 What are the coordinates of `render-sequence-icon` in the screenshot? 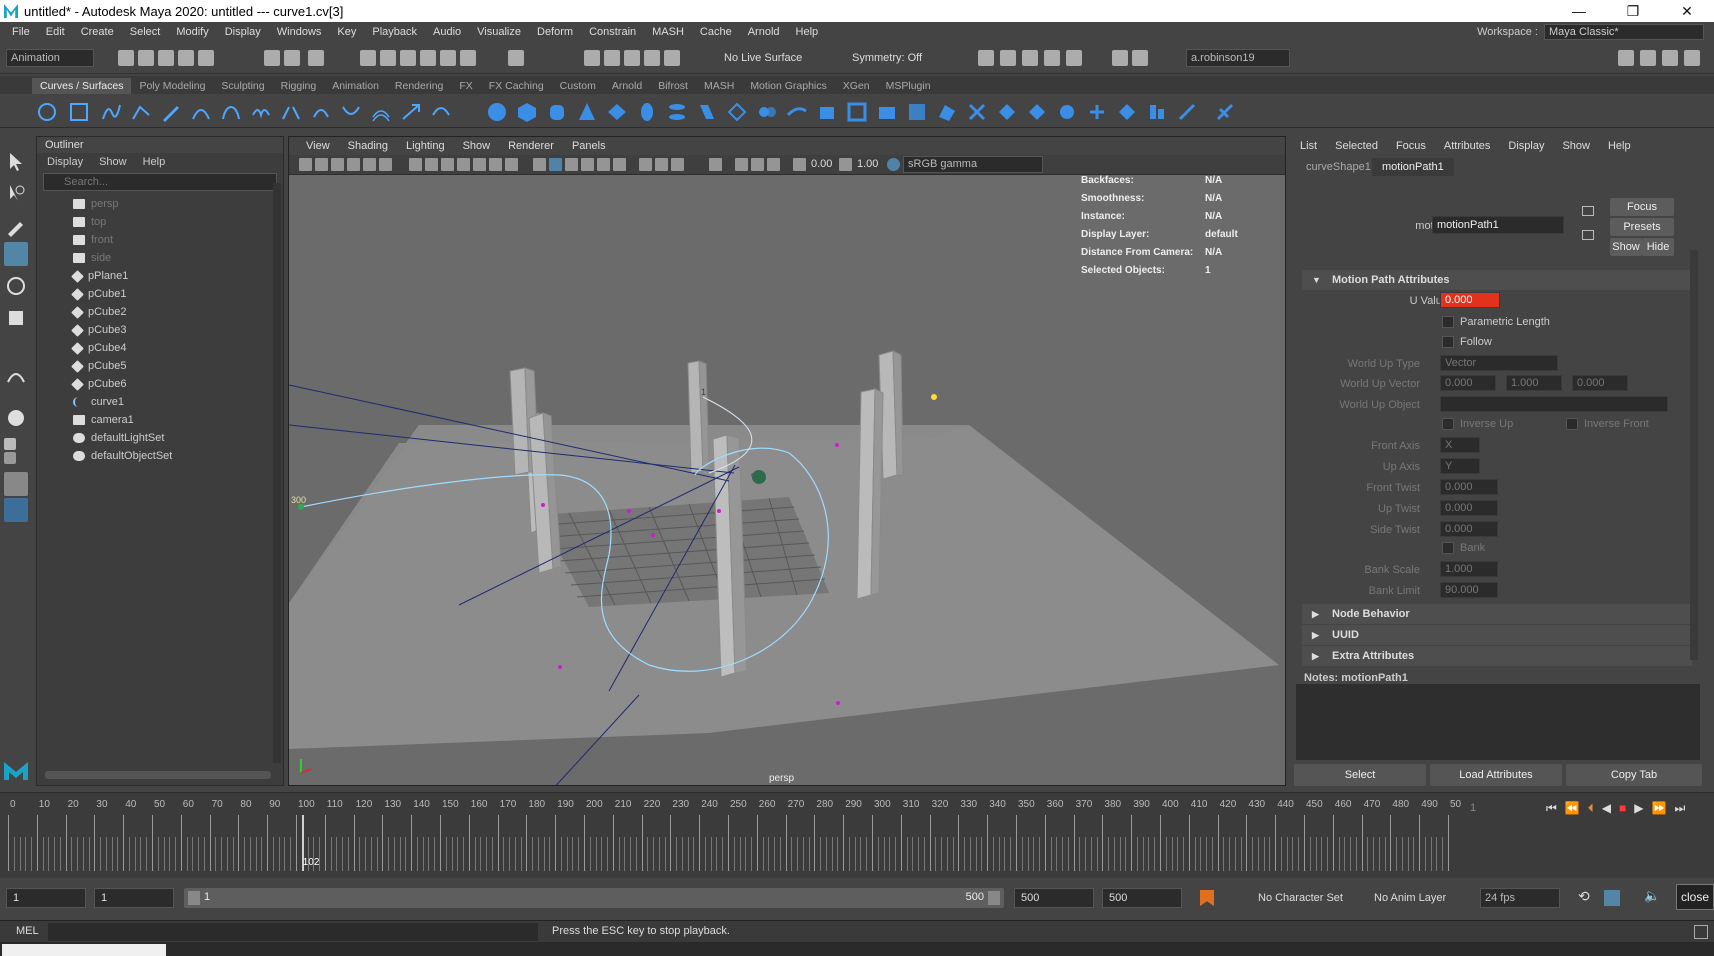 It's located at (1052, 58).